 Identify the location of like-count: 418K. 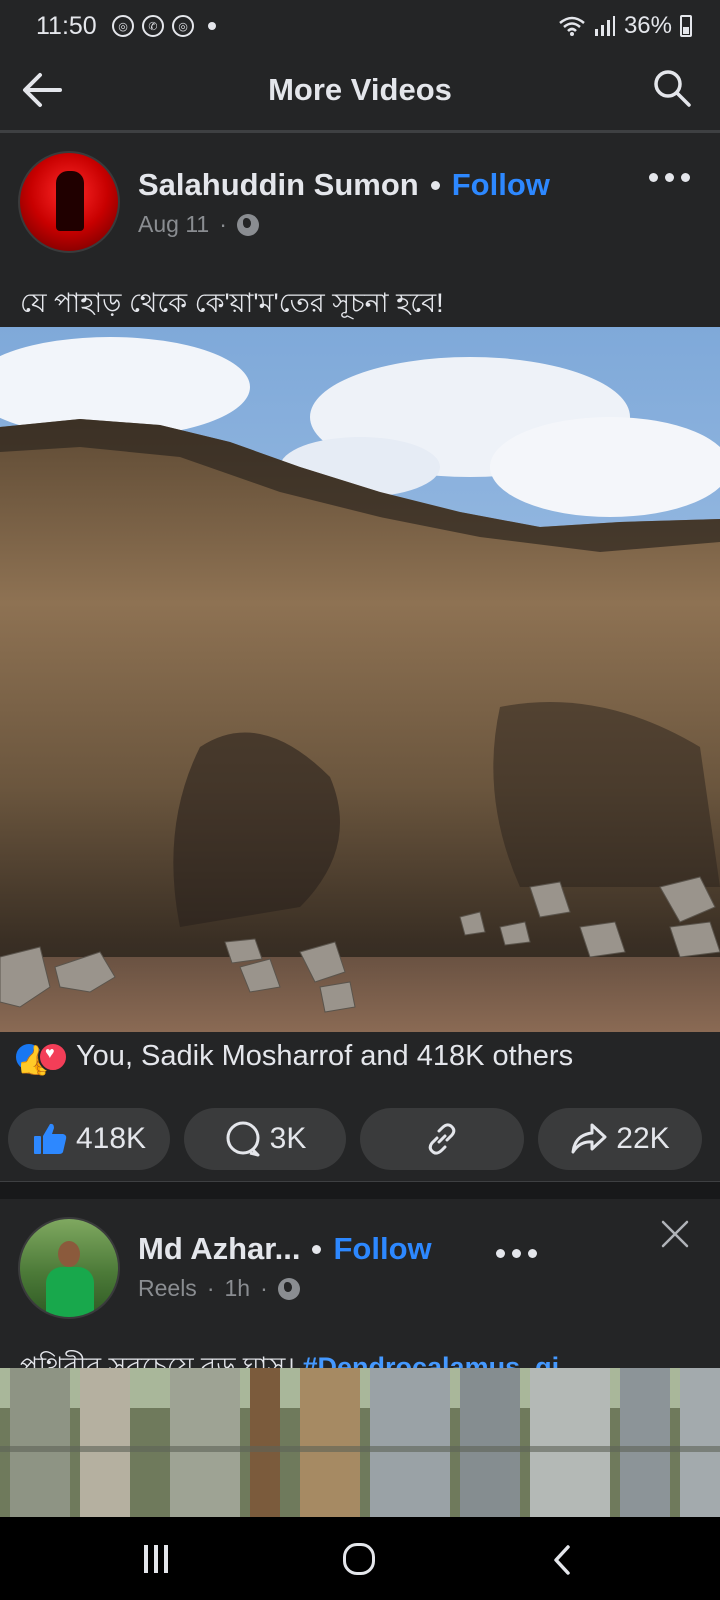
(111, 1138).